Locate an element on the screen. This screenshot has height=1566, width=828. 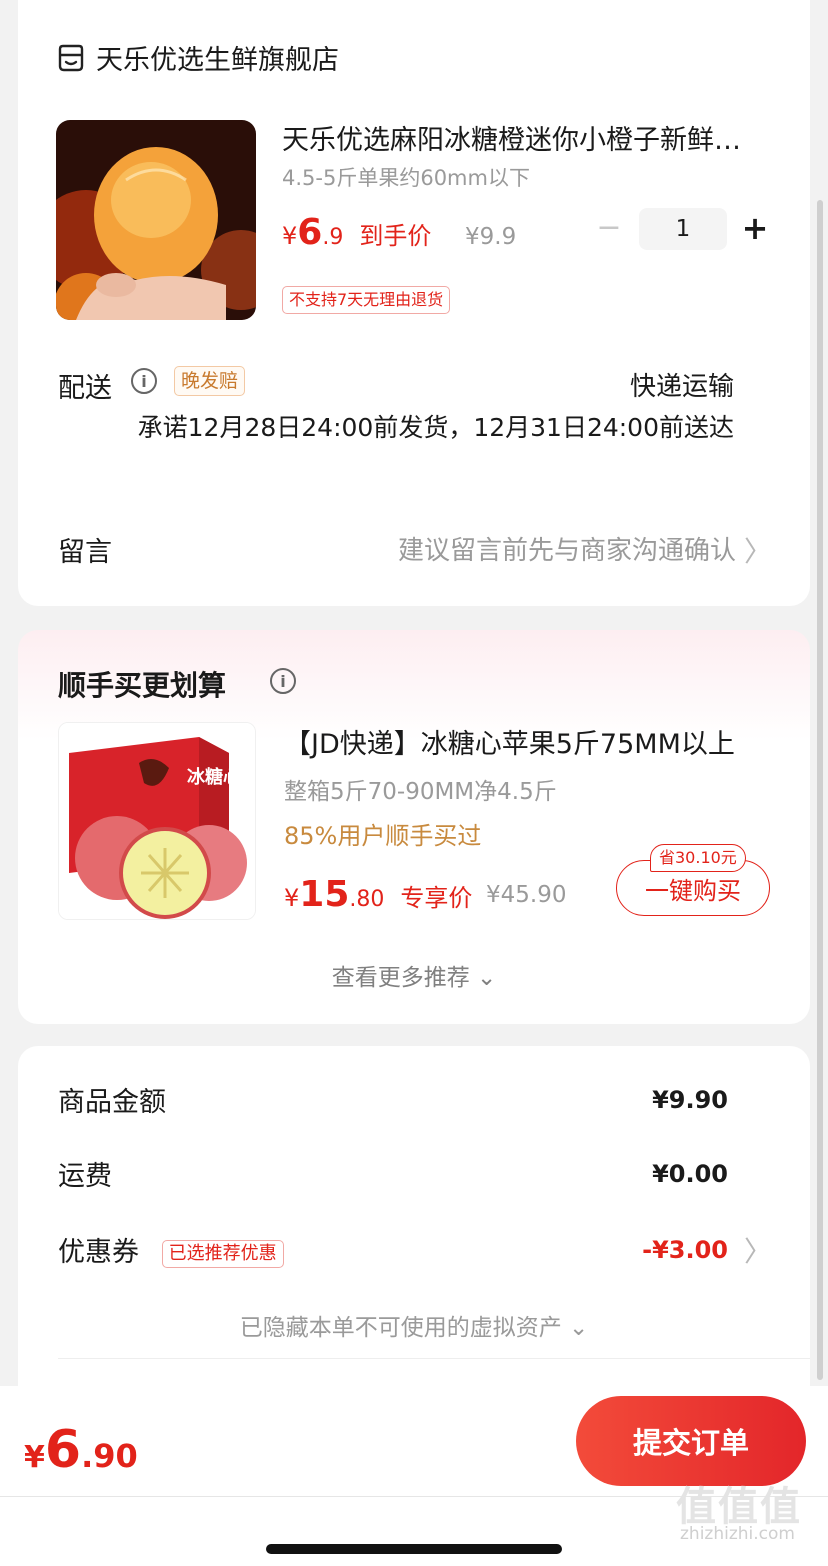
price-integer: 15 is located at coordinates (324, 894).